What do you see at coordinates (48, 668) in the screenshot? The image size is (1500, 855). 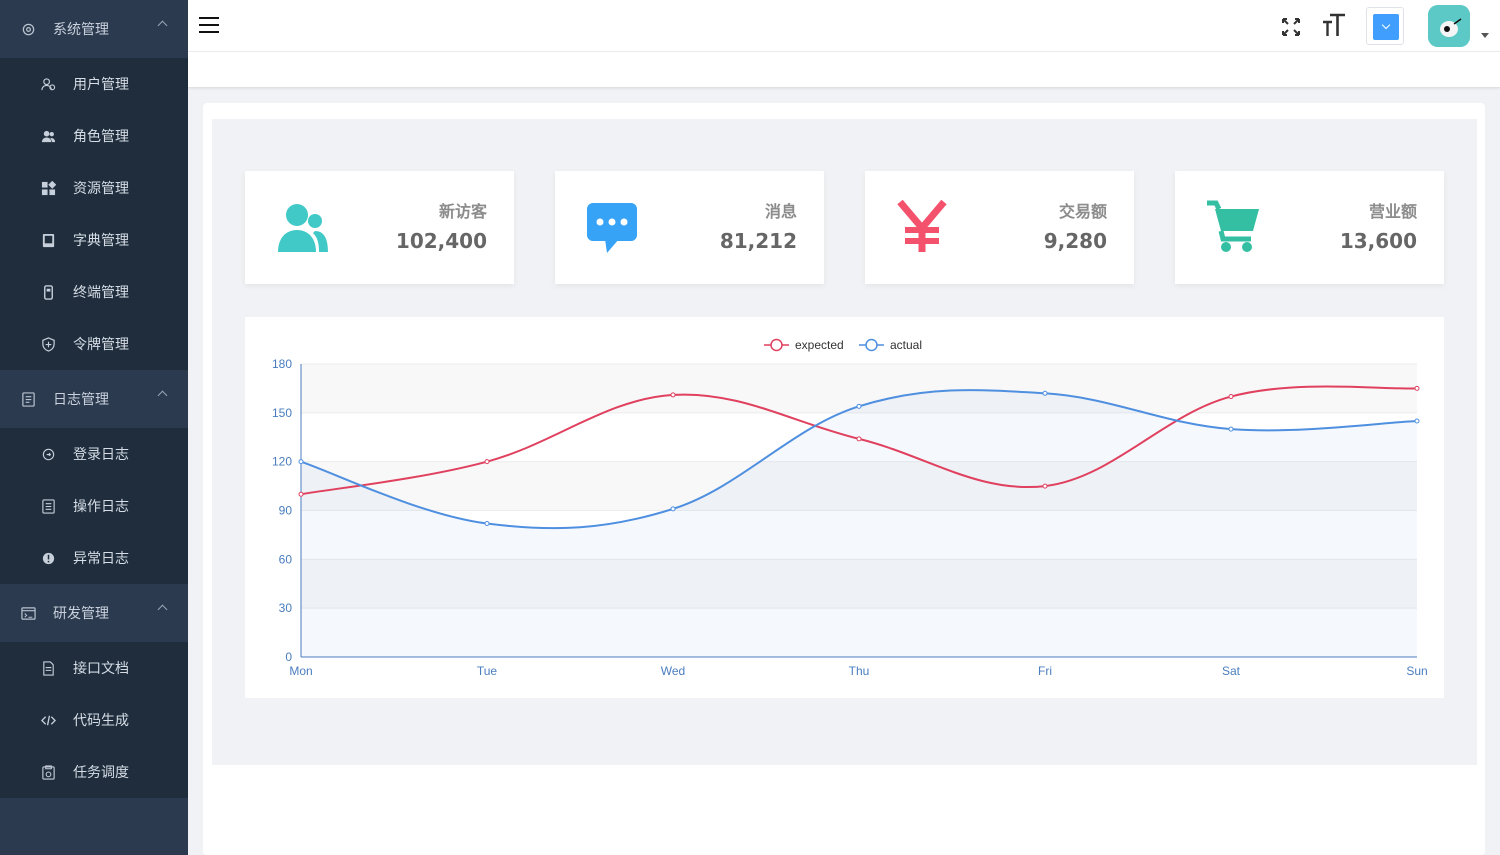 I see `file-icon` at bounding box center [48, 668].